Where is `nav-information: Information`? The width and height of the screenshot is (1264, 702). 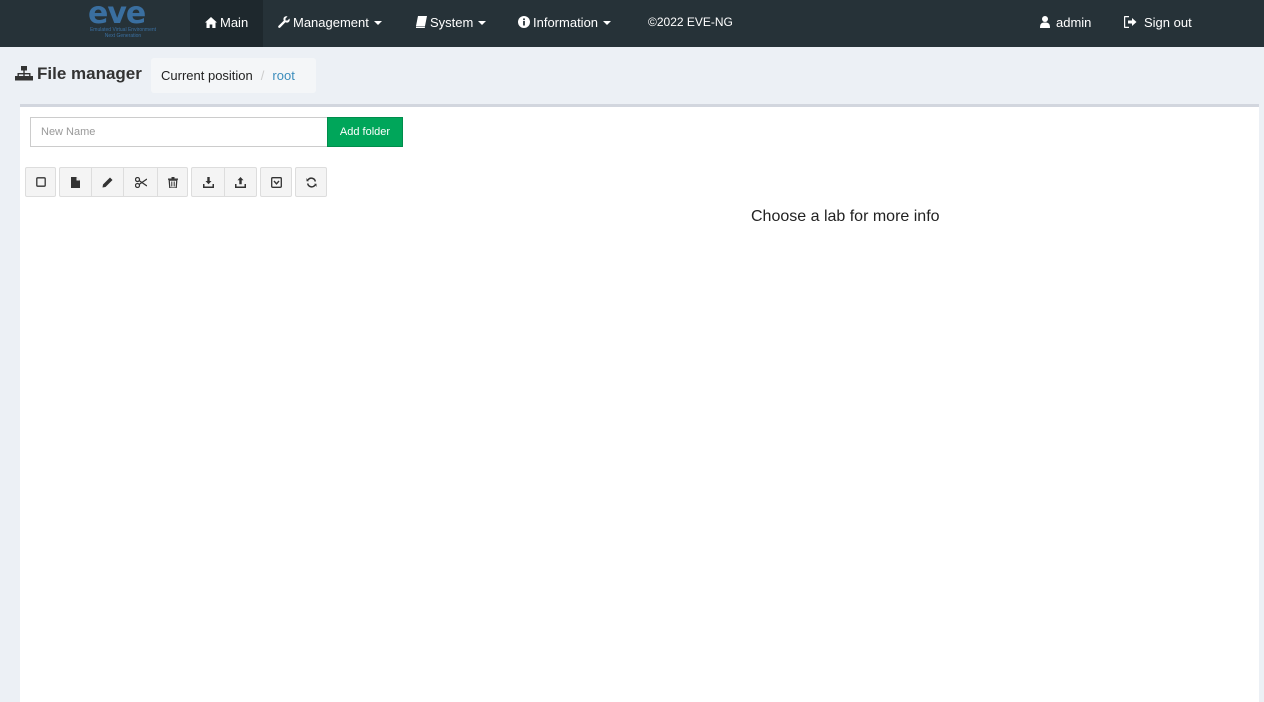
nav-information: Information is located at coordinates (565, 23).